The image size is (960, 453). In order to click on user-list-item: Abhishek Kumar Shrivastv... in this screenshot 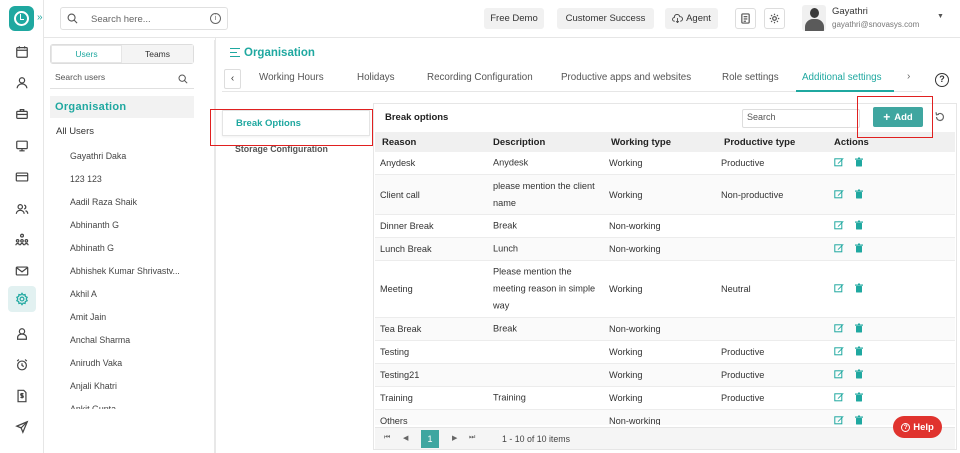, I will do `click(135, 277)`.